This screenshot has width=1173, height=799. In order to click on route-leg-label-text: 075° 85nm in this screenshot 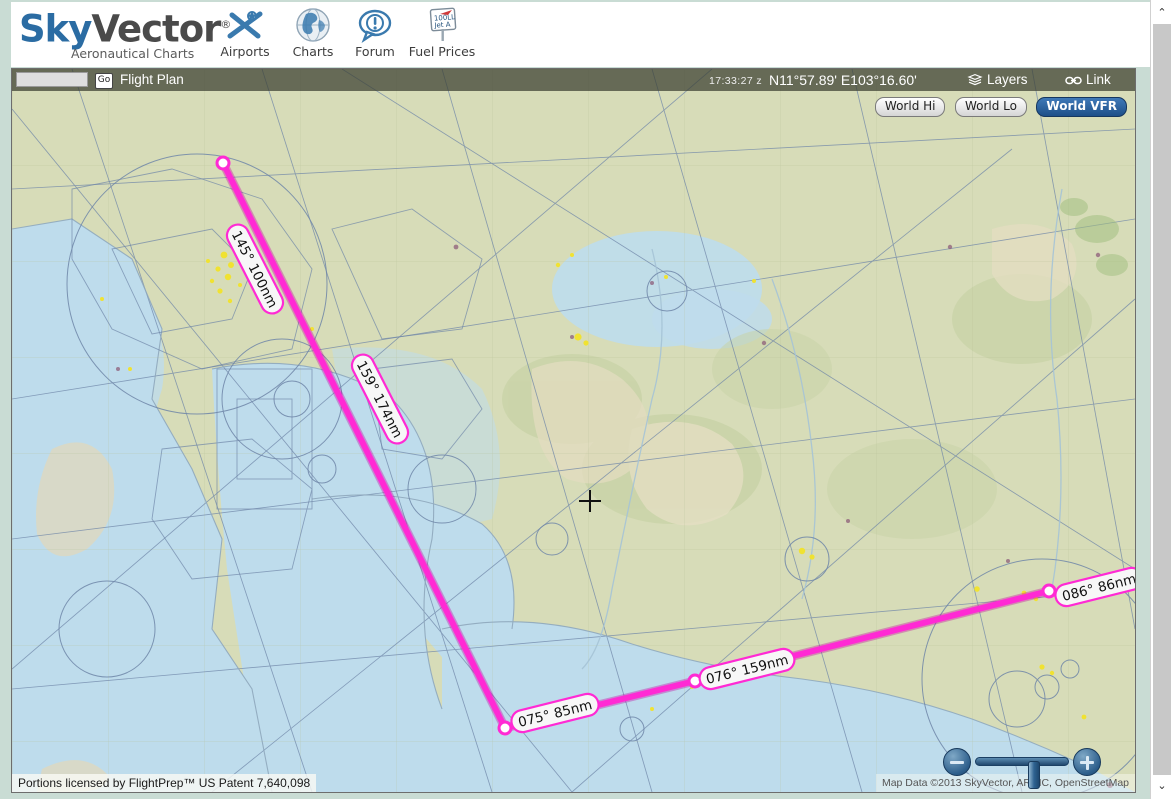, I will do `click(555, 714)`.